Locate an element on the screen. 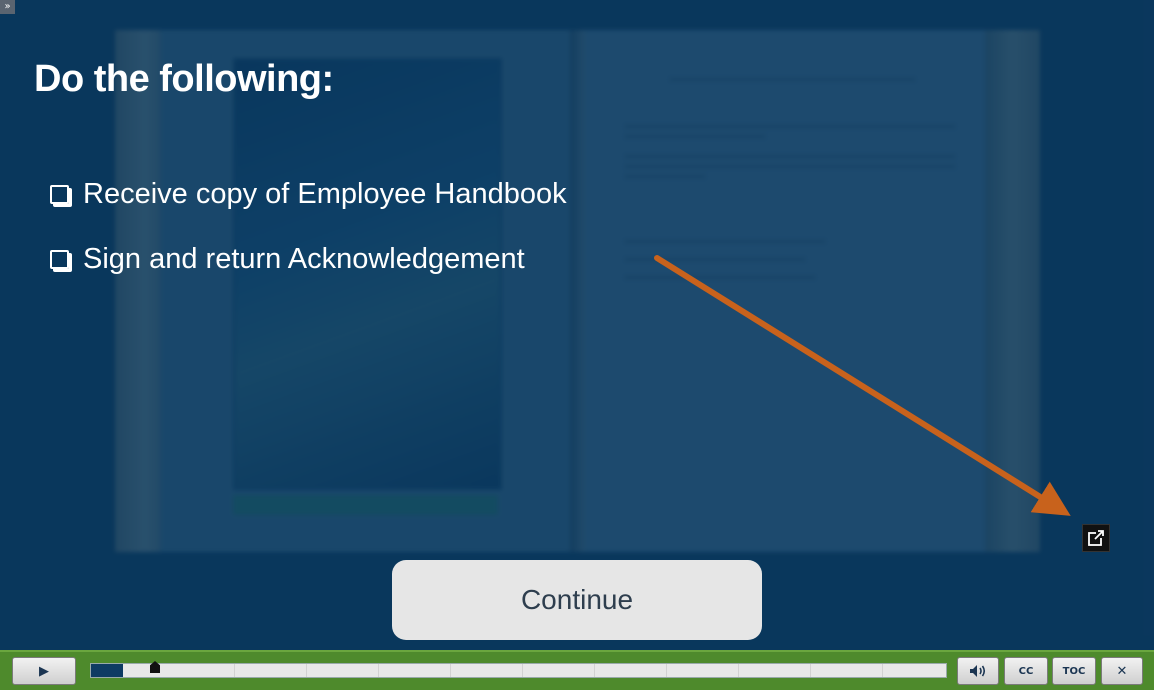 Image resolution: width=1154 pixels, height=690 pixels. player-control-bar: ▶ CC TOC ✕ is located at coordinates (577, 670).